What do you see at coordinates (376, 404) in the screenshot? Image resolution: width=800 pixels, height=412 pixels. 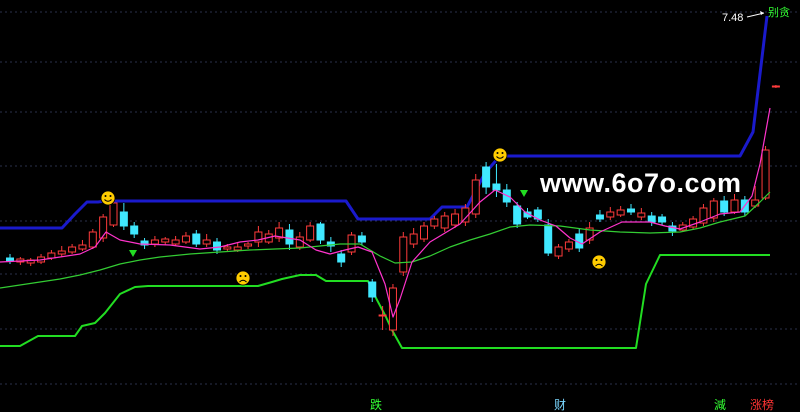 I see `bottom-label: 跌` at bounding box center [376, 404].